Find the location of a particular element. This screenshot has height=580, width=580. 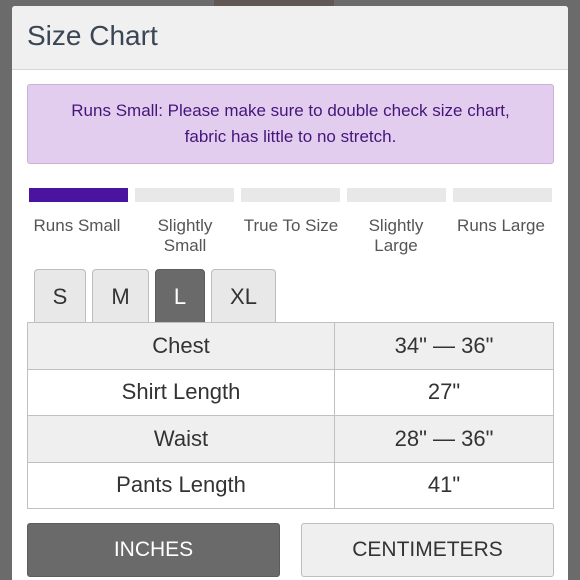

fit-bar-true-to-size is located at coordinates (290, 195).